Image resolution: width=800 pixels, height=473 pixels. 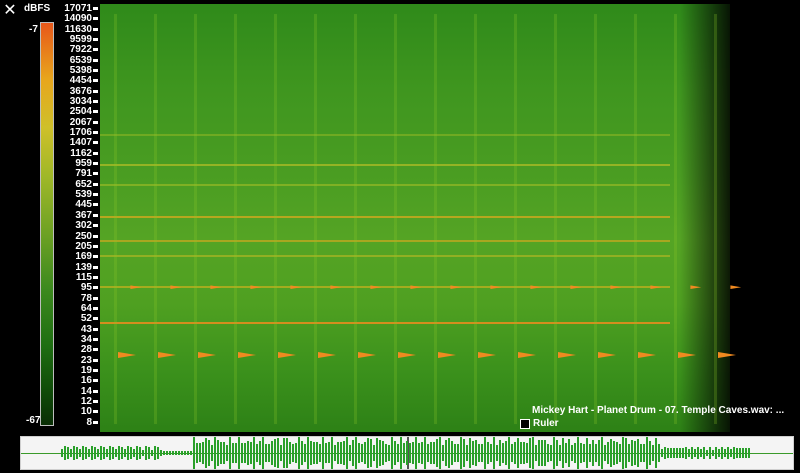 What do you see at coordinates (10, 10) in the screenshot?
I see `close-icon: ✕` at bounding box center [10, 10].